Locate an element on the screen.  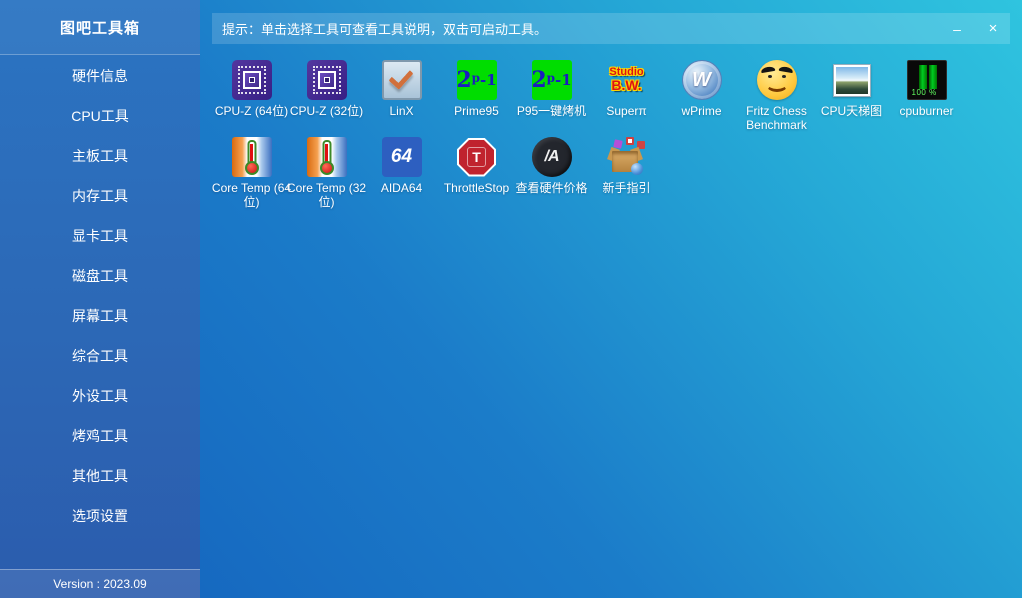
tool-throttlestop: T ThrottleStop is located at coordinates (476, 175).